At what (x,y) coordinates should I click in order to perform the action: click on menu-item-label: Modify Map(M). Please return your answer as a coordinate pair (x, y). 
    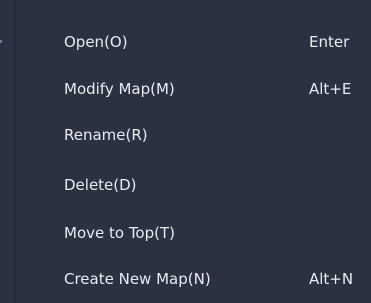
    Looking at the image, I should click on (119, 89).